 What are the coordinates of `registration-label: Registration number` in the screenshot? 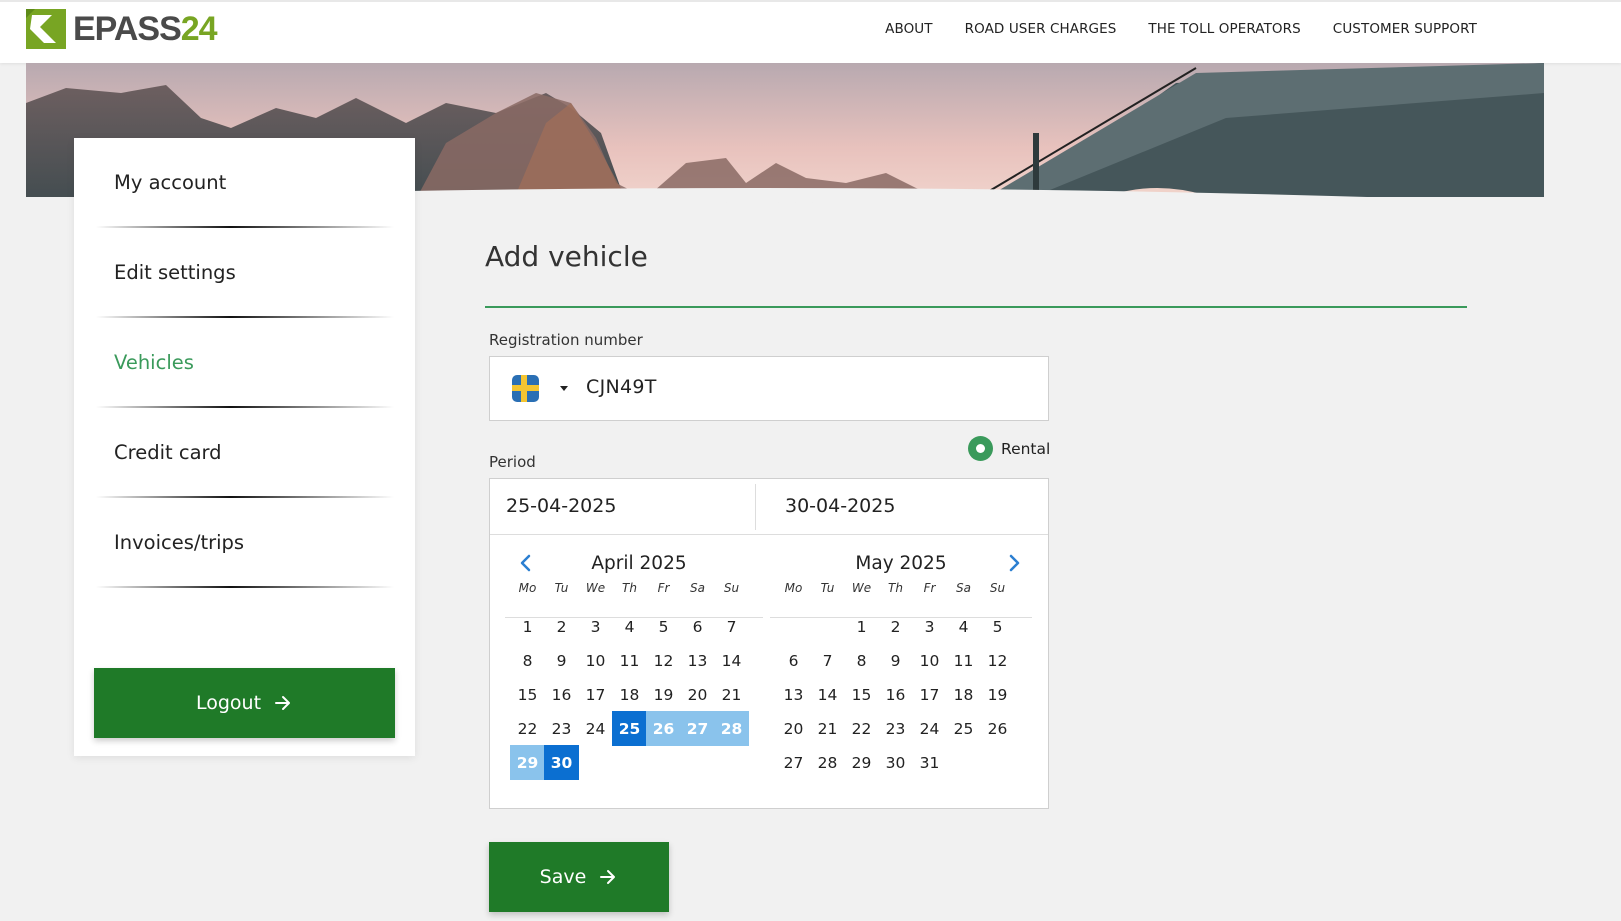 It's located at (566, 340).